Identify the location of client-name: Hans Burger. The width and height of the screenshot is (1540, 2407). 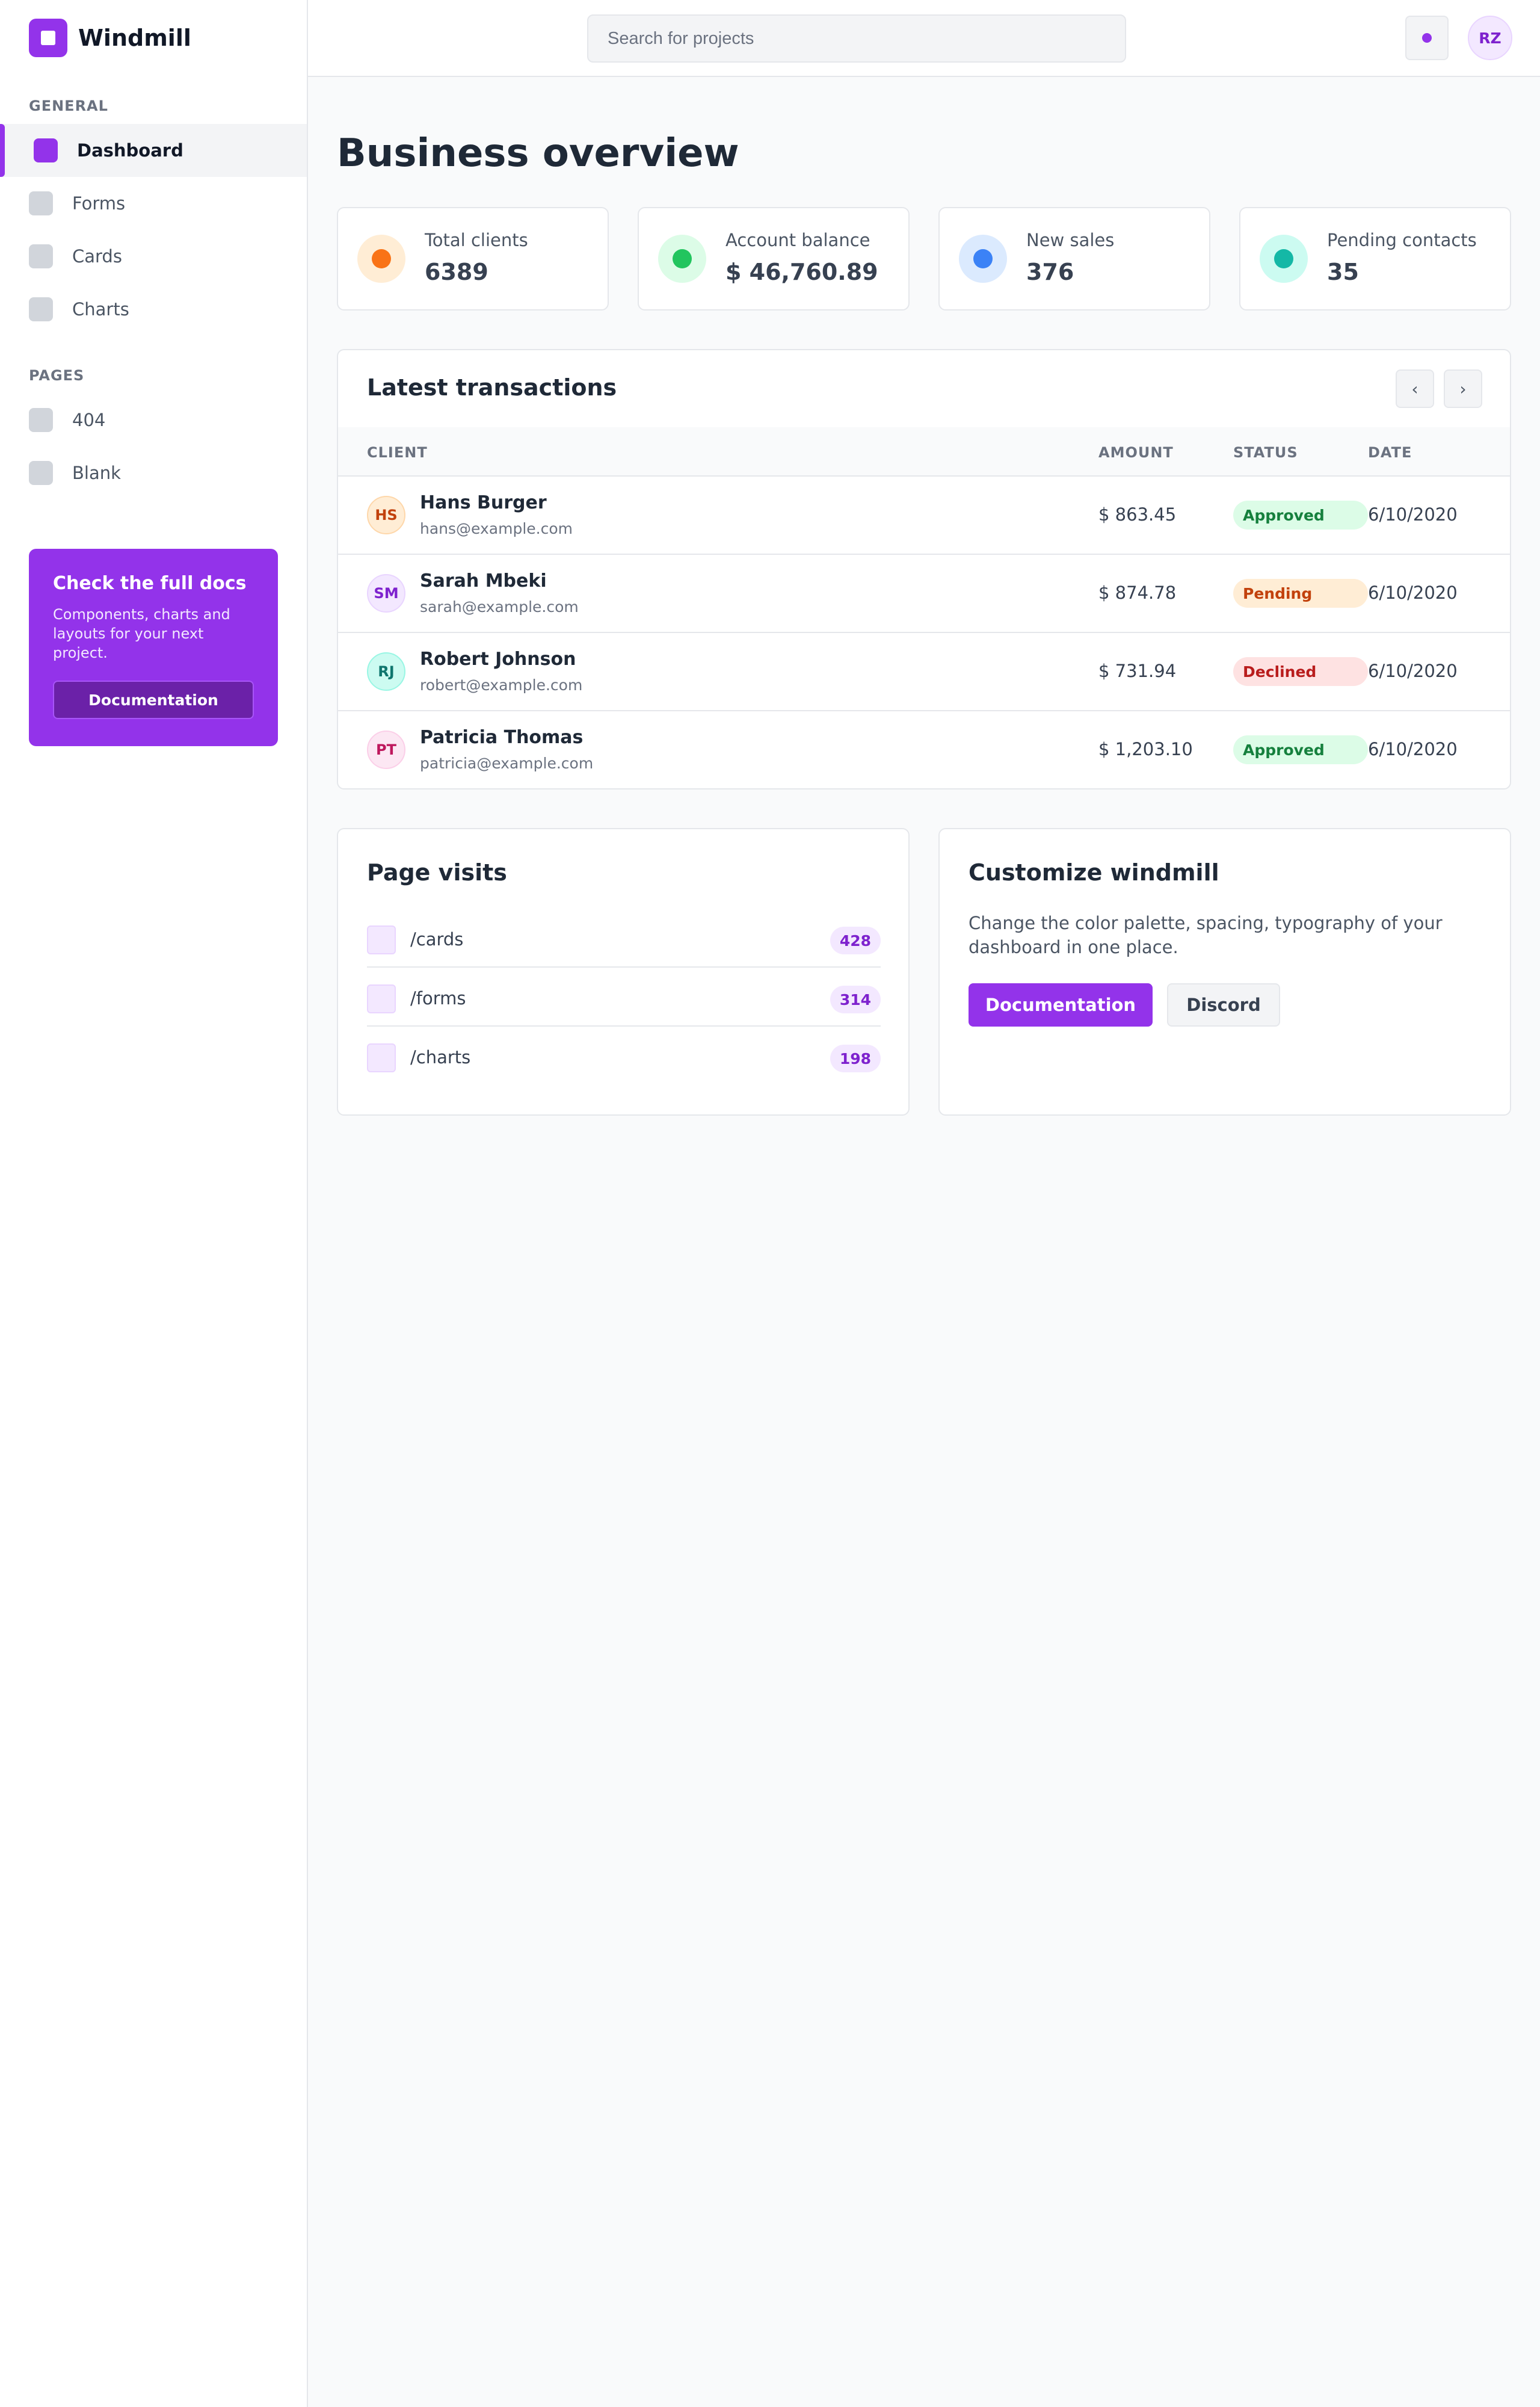
(484, 502).